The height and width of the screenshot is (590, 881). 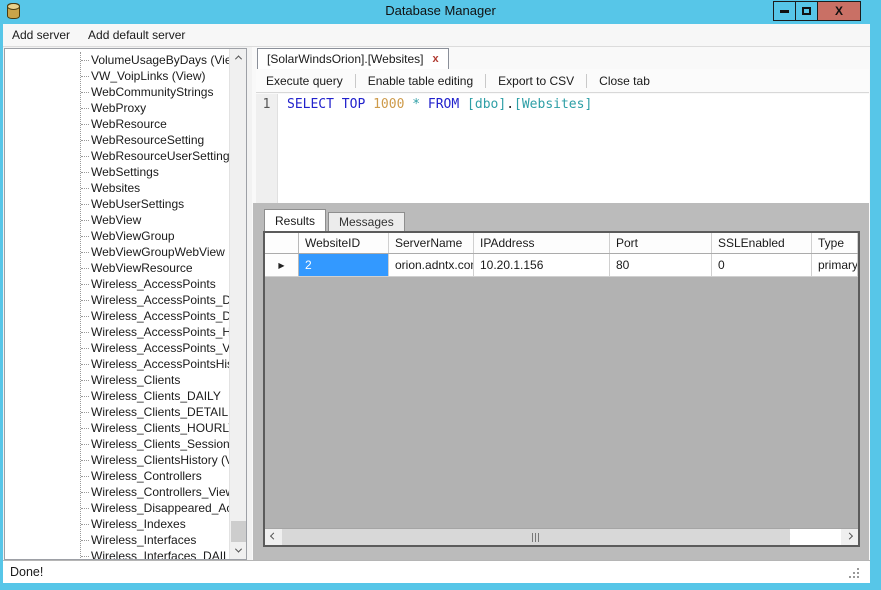 I want to click on tree-item: VW_VoipLinks (View), so click(x=117, y=76).